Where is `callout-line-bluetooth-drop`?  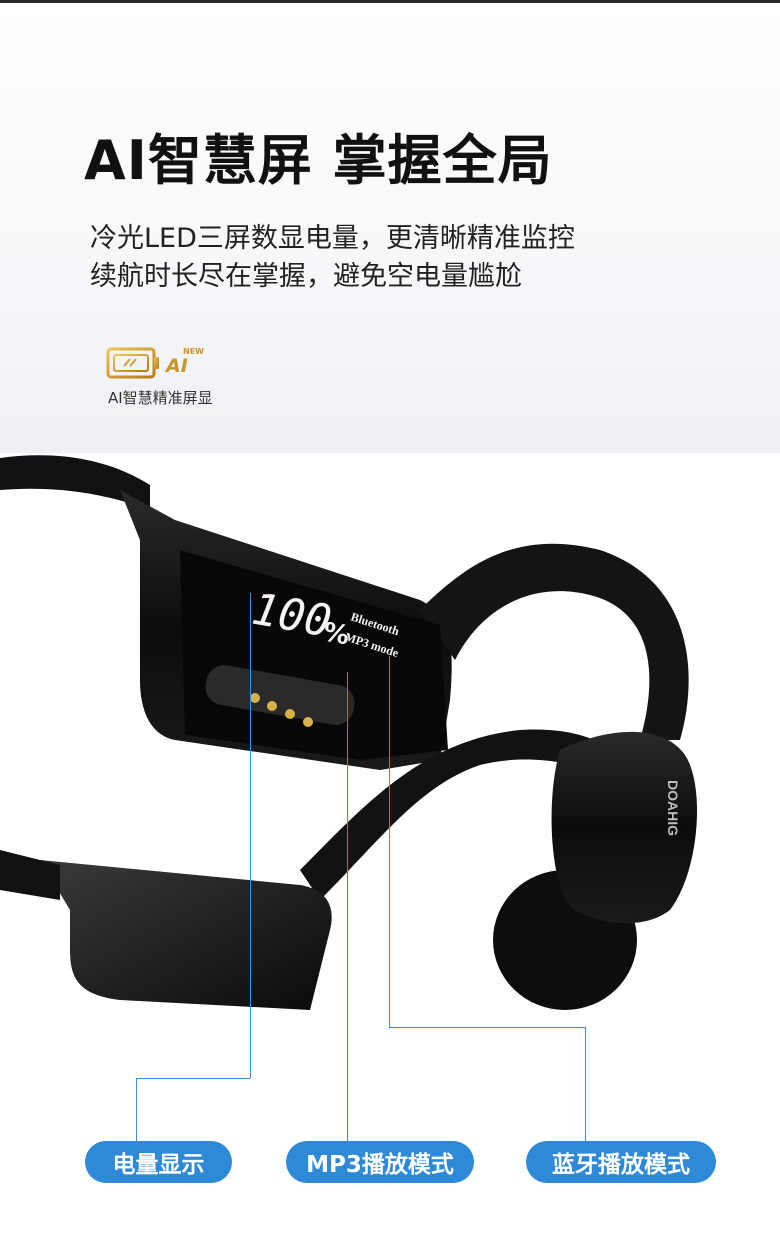
callout-line-bluetooth-drop is located at coordinates (585, 1084).